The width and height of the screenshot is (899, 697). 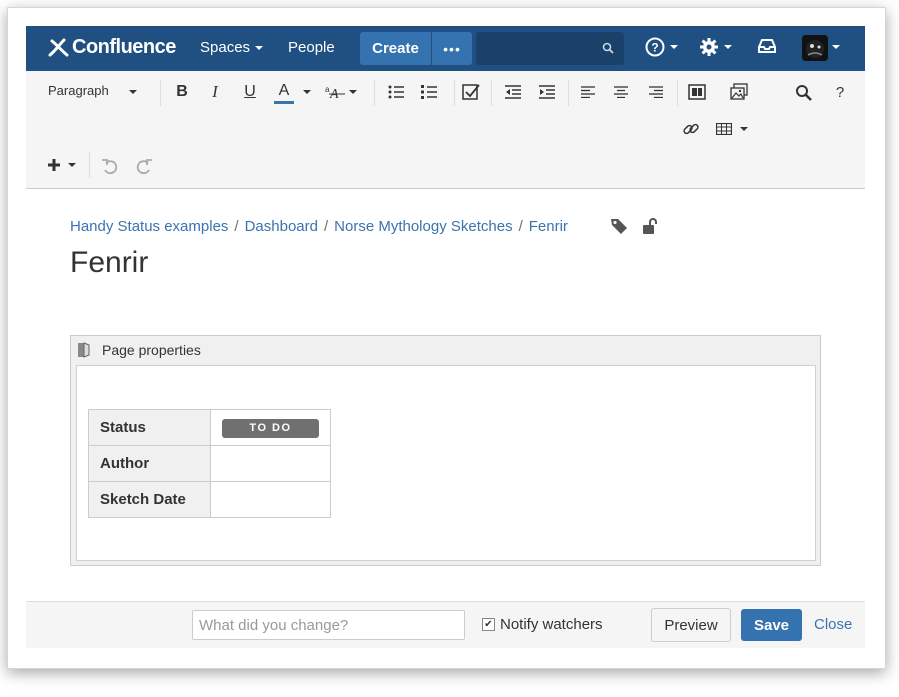 What do you see at coordinates (588, 92) in the screenshot?
I see `align-left-button` at bounding box center [588, 92].